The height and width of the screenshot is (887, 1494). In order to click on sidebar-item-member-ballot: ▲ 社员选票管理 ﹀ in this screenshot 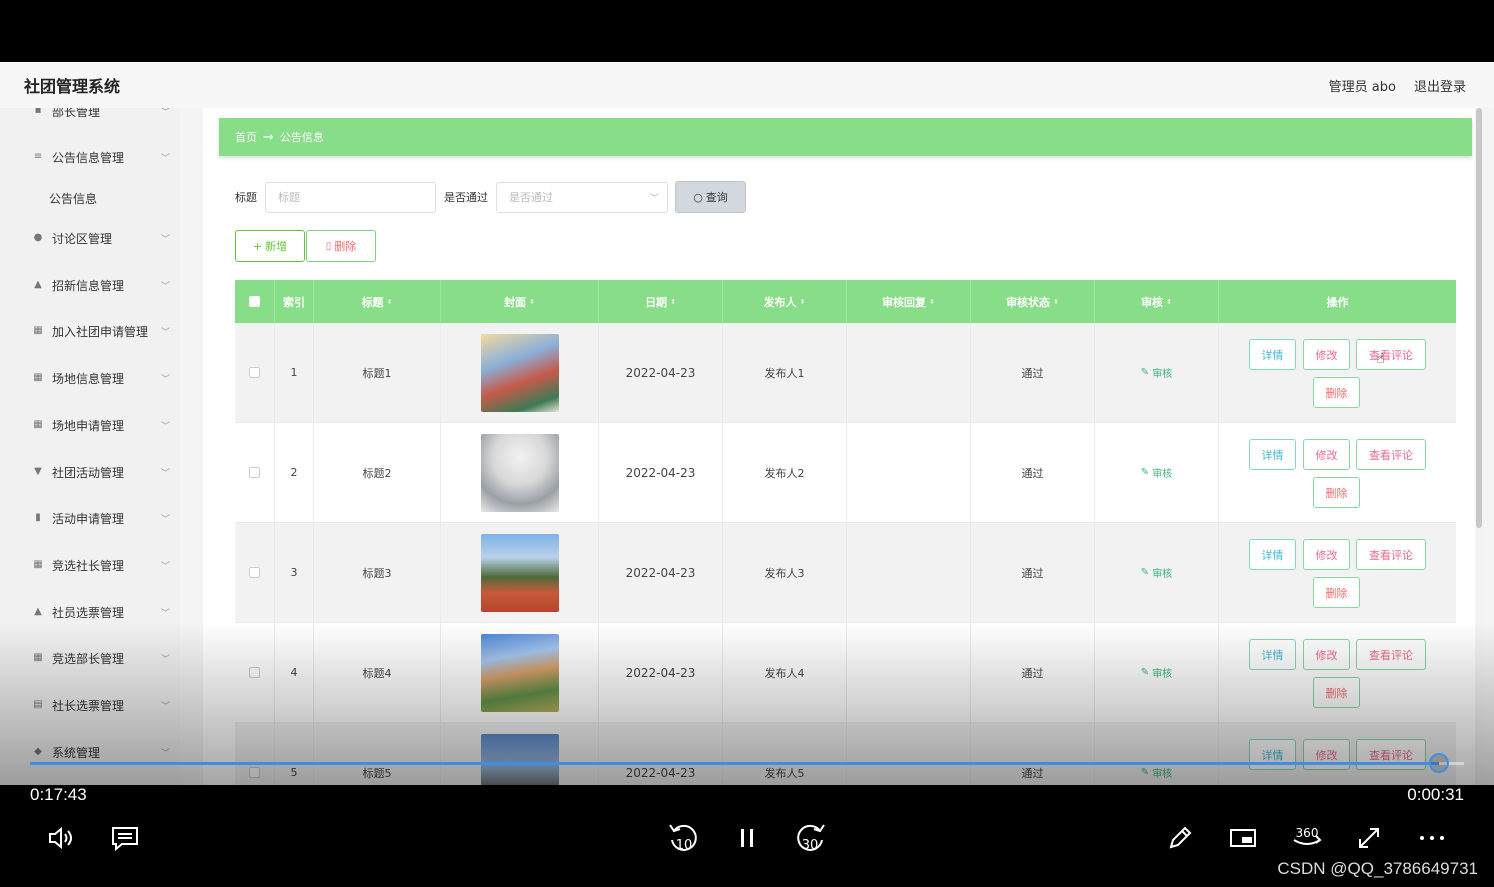, I will do `click(90, 612)`.